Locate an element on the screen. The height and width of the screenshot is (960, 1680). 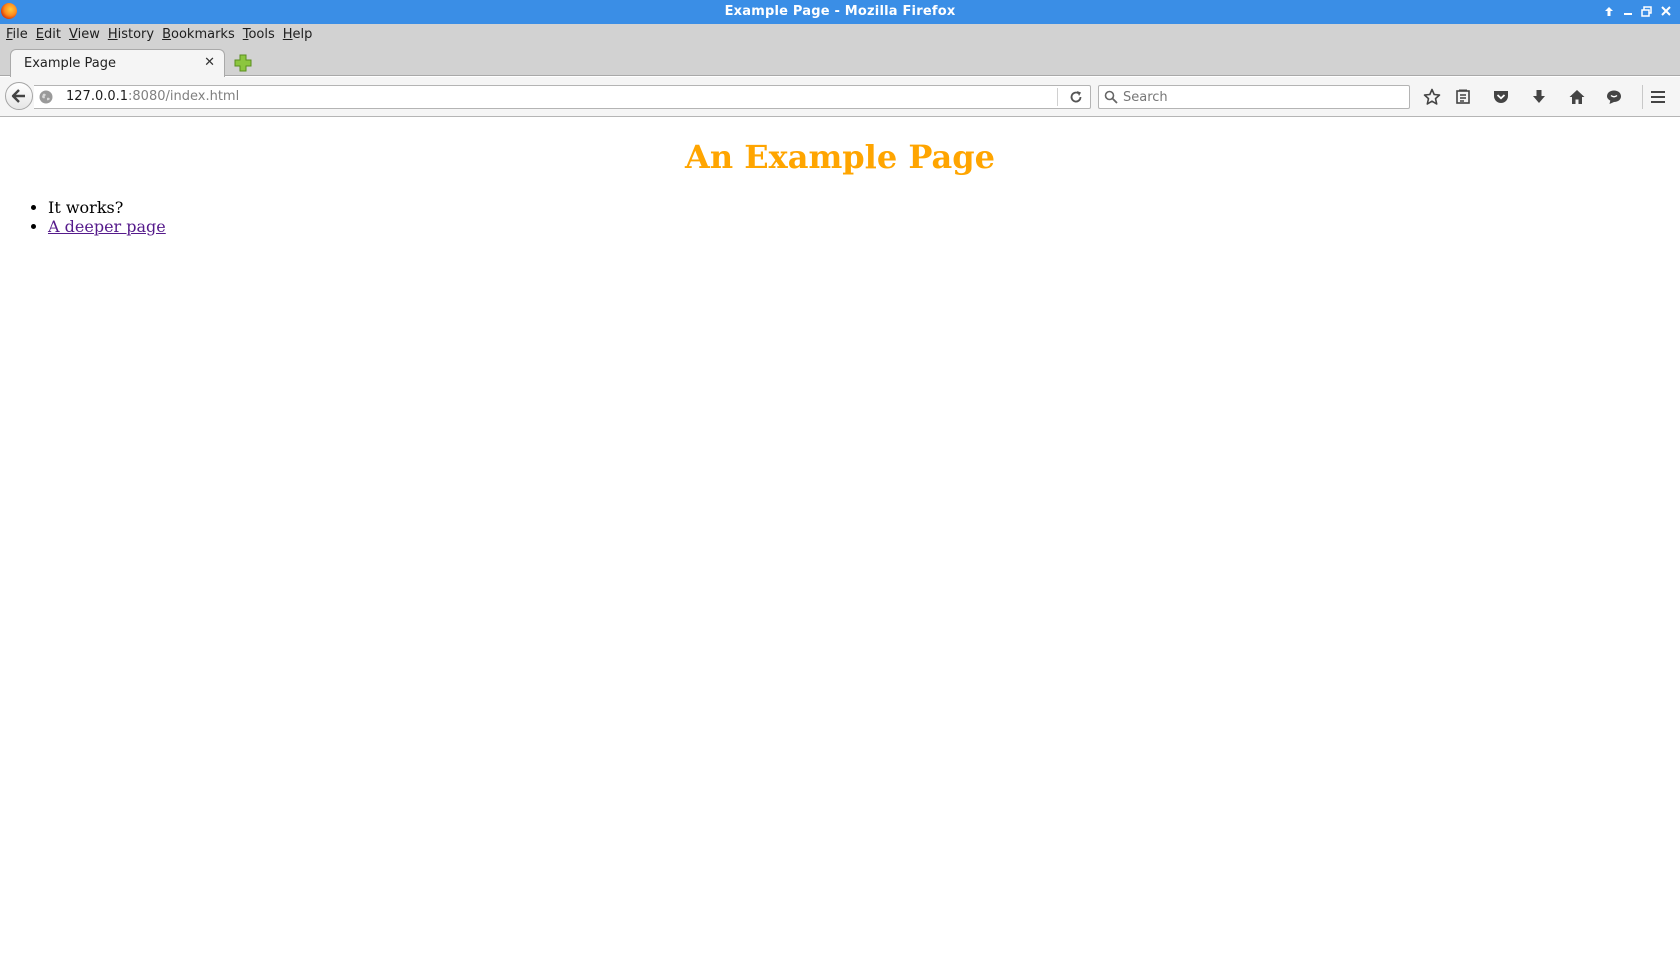
window-title: Example Page - Mozilla Firefox is located at coordinates (840, 11).